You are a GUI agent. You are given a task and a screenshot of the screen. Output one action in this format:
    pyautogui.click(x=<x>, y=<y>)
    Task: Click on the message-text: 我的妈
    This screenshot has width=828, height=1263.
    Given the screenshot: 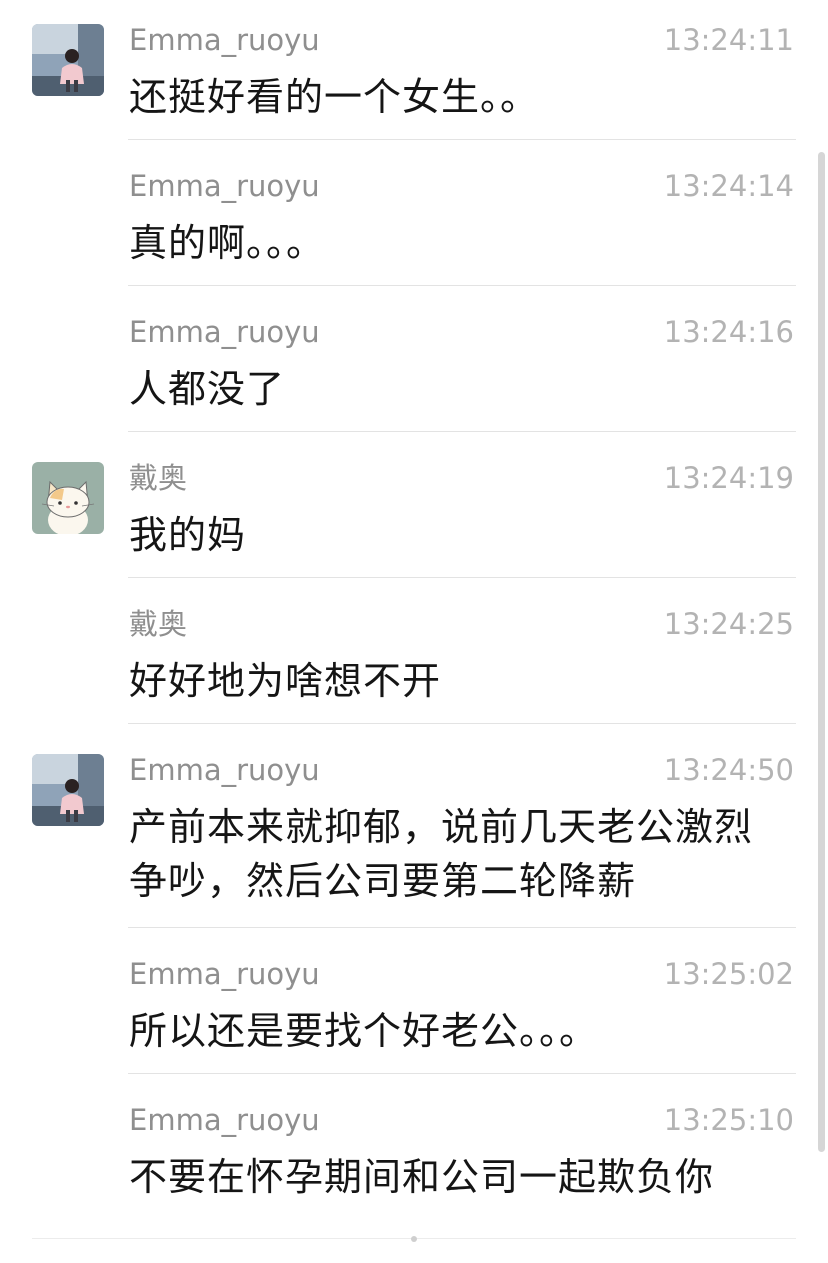 What is the action you would take?
    pyautogui.click(x=188, y=535)
    